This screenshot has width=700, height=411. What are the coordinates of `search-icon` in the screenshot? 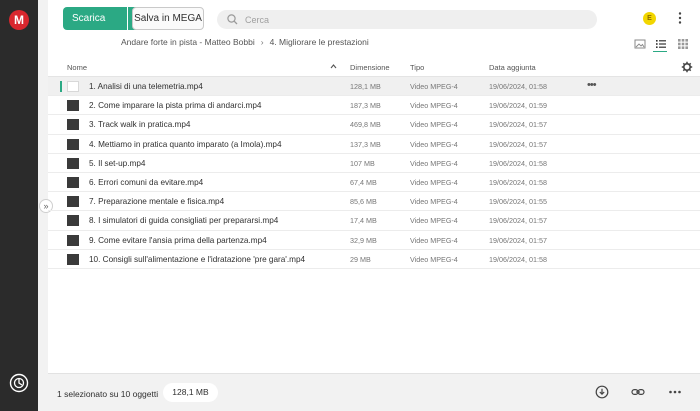 It's located at (232, 19).